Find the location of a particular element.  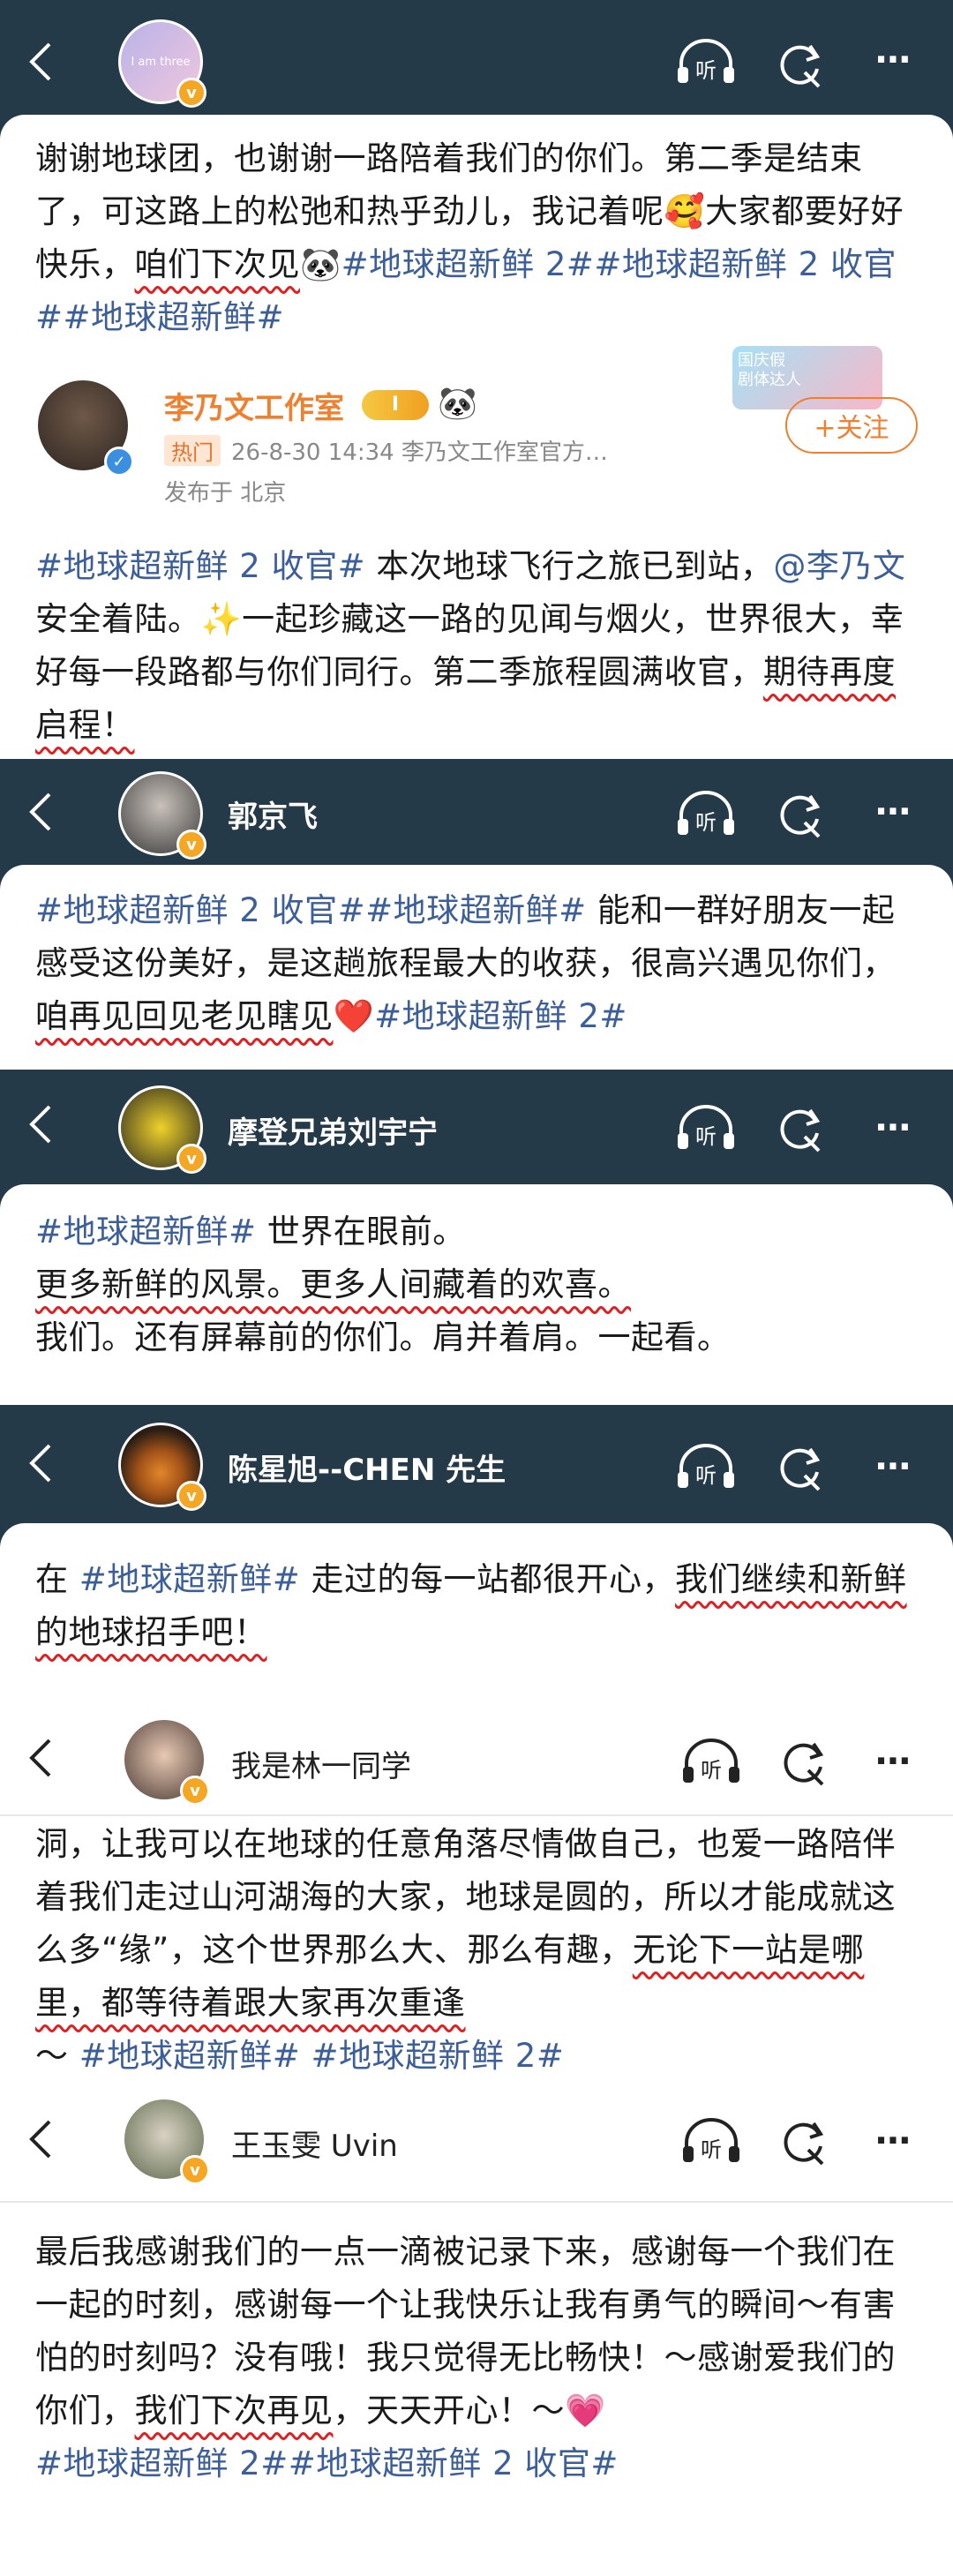

top-bar: I am three v 听 ⋯ is located at coordinates (476, 62).